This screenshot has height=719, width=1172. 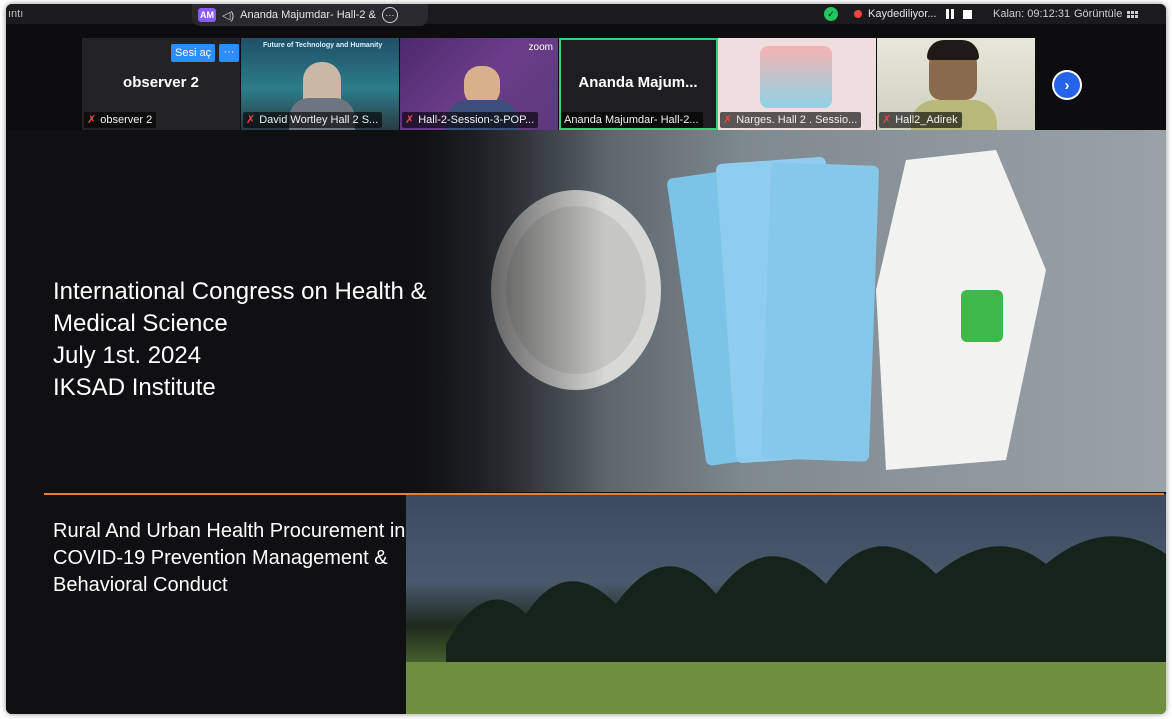 What do you see at coordinates (126, 120) in the screenshot?
I see `participant-name: observer 2` at bounding box center [126, 120].